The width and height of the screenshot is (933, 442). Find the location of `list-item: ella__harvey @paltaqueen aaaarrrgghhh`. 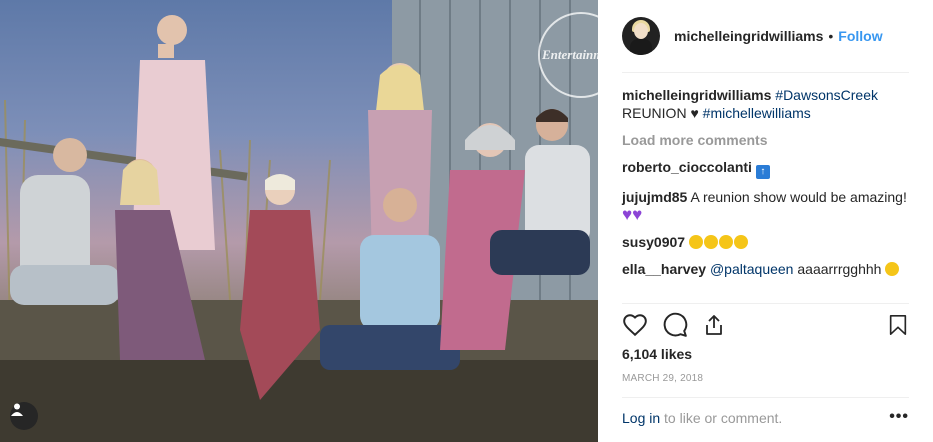

list-item: ella__harvey @paltaqueen aaaarrrgghhh is located at coordinates (767, 269).